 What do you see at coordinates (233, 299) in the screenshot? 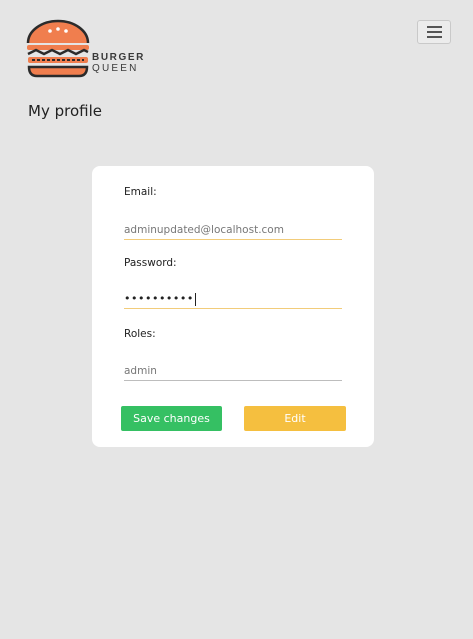
I see `password-field: ••••••••••` at bounding box center [233, 299].